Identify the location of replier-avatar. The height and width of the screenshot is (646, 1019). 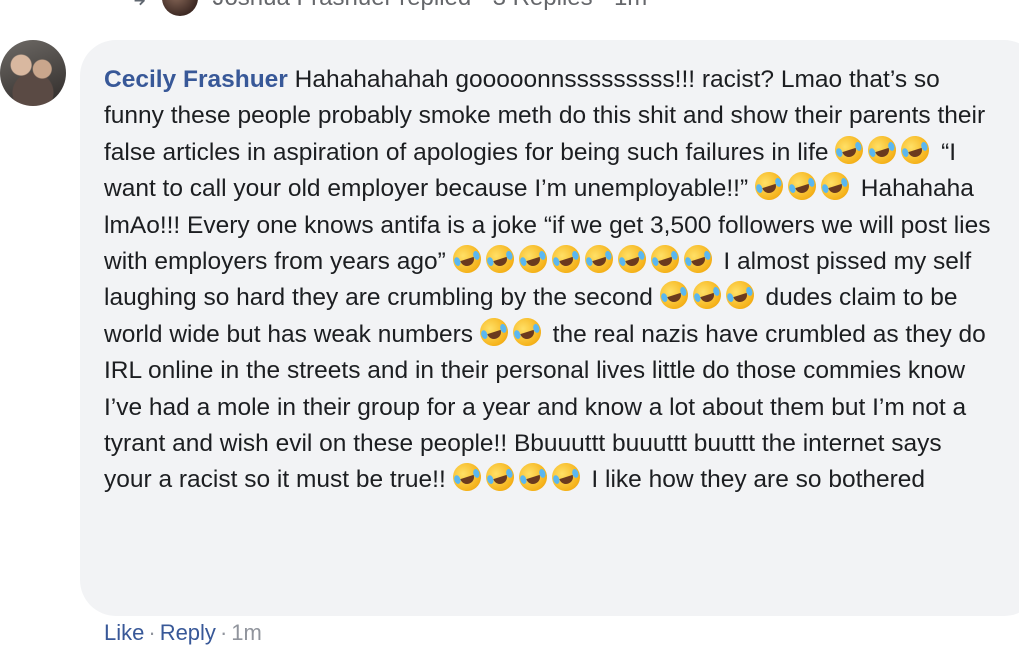
(180, 8).